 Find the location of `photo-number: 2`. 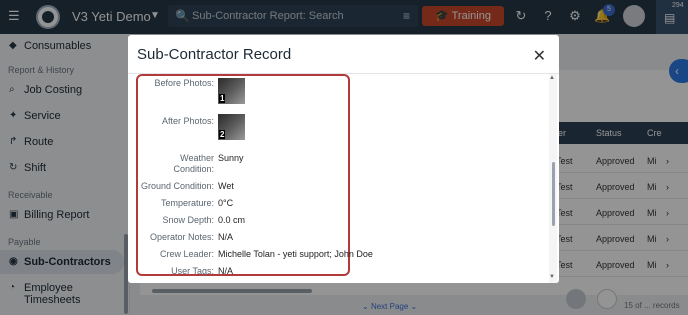

photo-number: 2 is located at coordinates (222, 134).